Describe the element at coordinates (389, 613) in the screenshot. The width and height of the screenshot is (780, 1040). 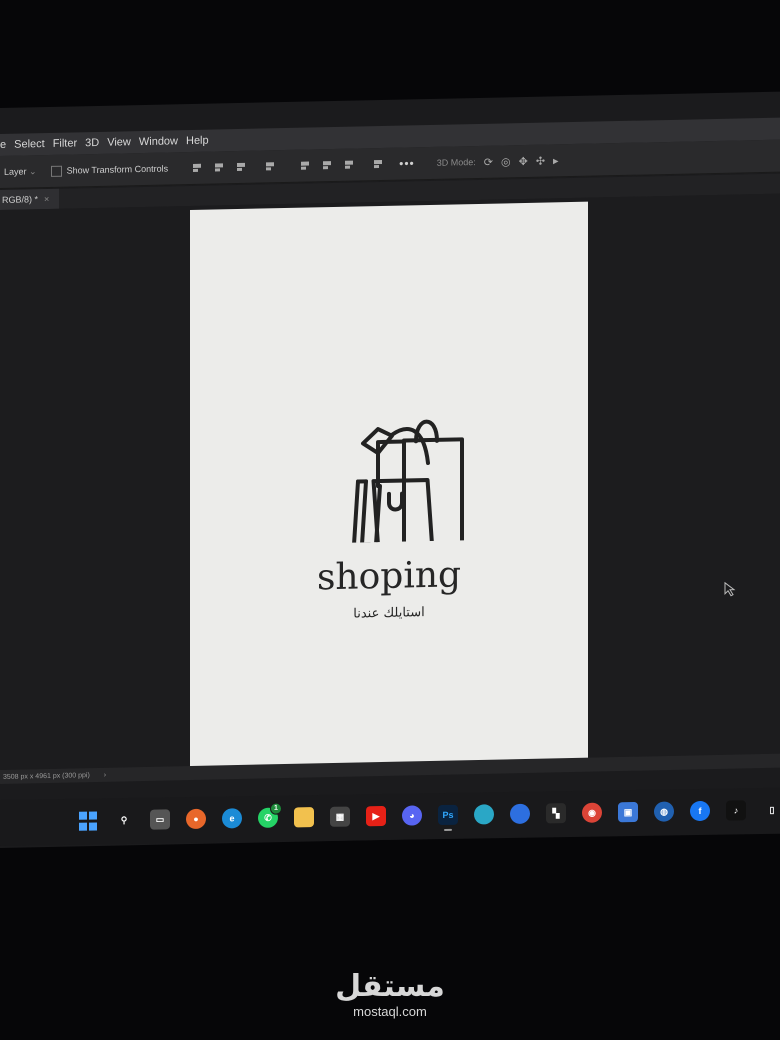
I see `brand-tagline: استايلك عندنا` at that location.